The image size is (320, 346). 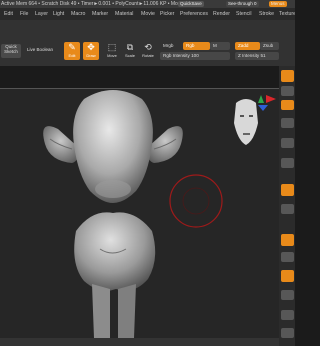 I want to click on zadd-button: Zadd, so click(x=247, y=46).